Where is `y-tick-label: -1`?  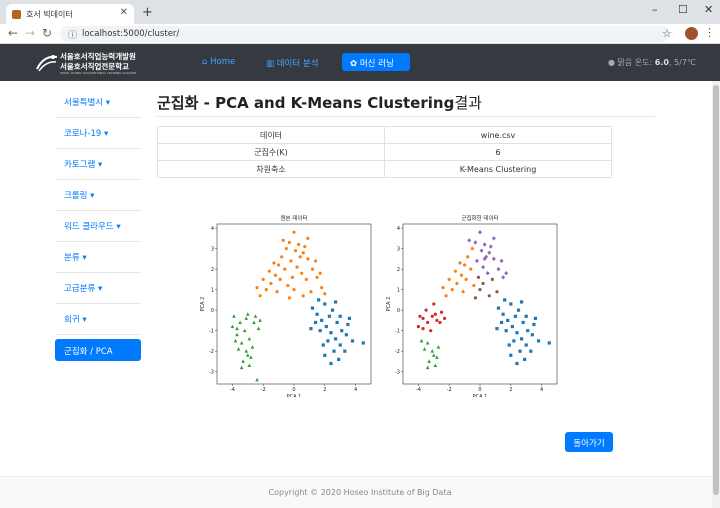 y-tick-label: -1 is located at coordinates (211, 331).